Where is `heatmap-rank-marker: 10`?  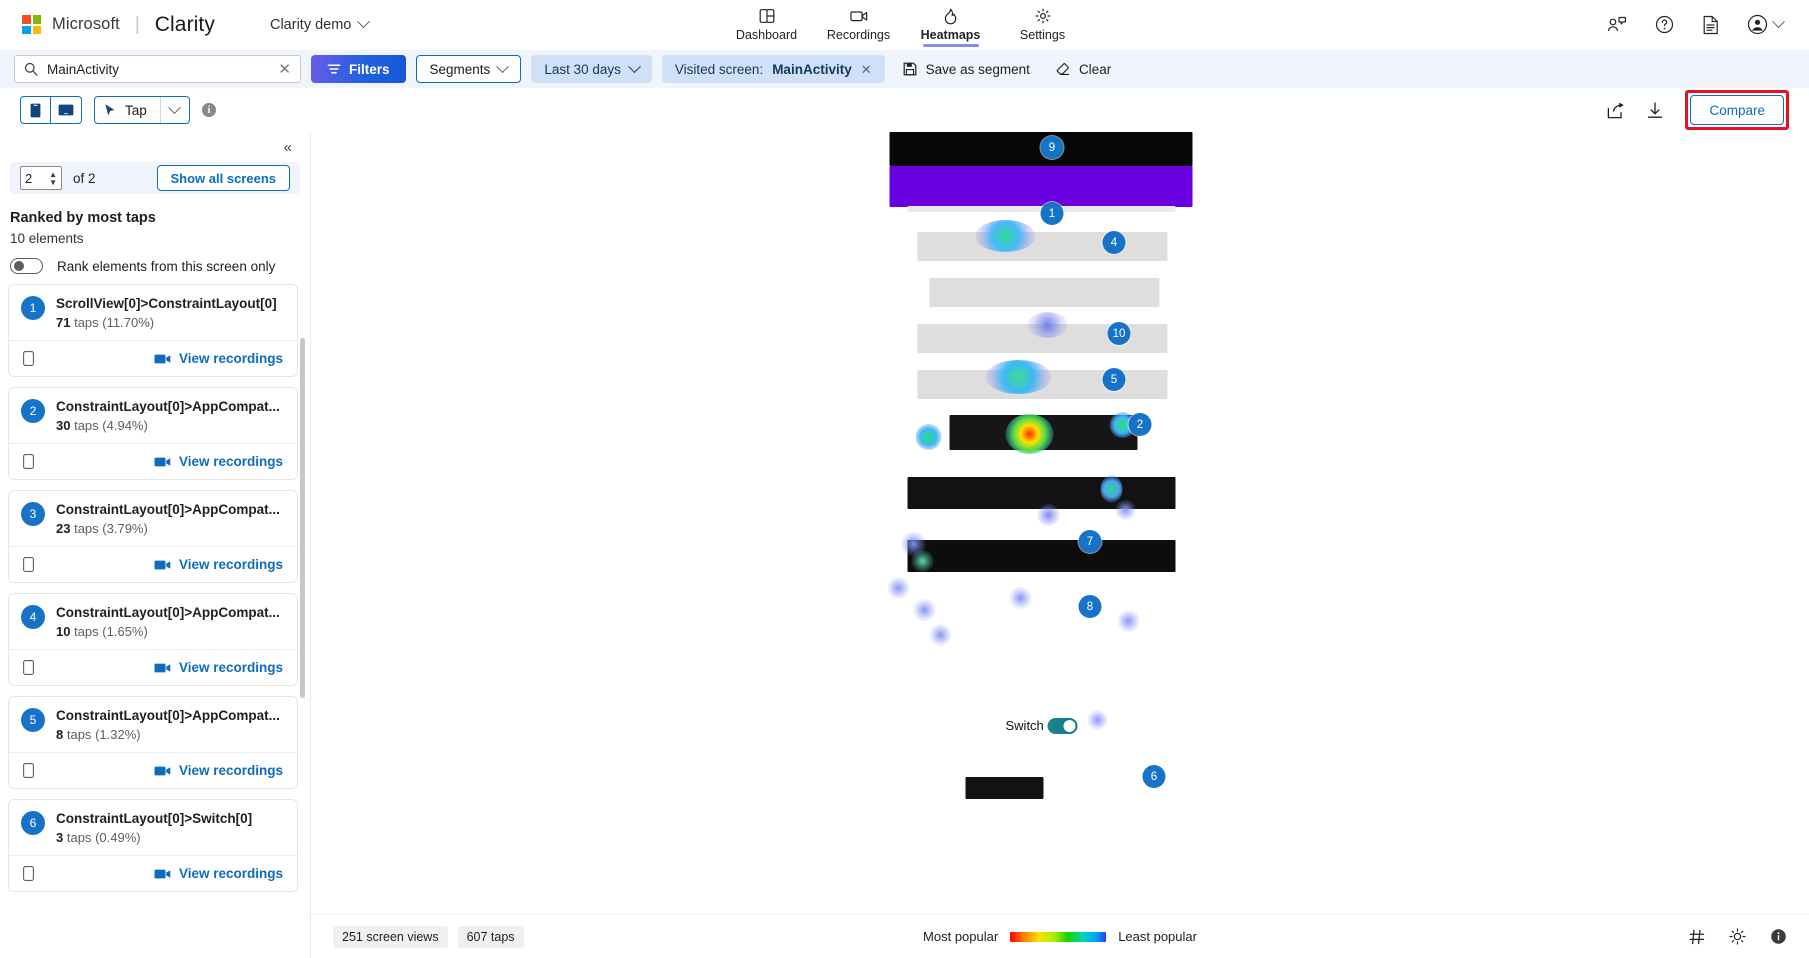
heatmap-rank-marker: 10 is located at coordinates (1119, 333).